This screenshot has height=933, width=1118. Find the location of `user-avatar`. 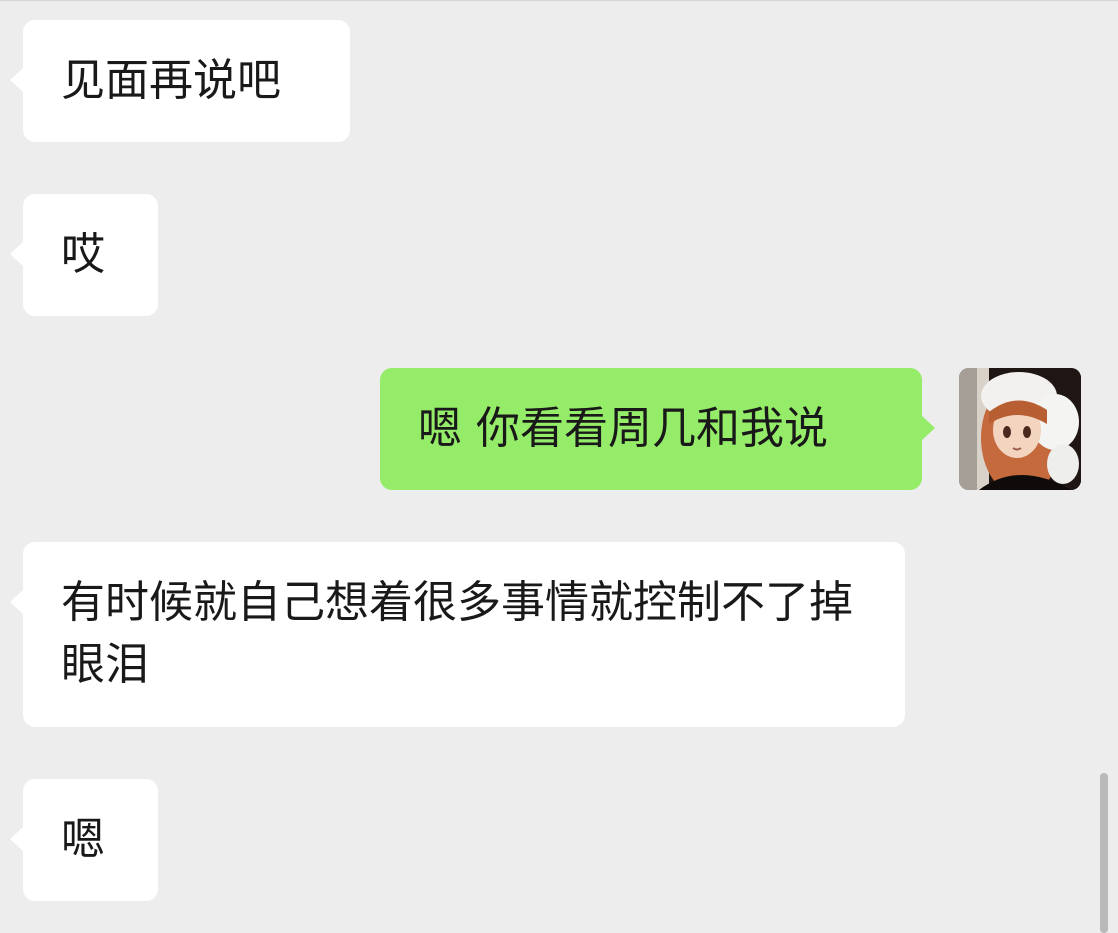

user-avatar is located at coordinates (1020, 429).